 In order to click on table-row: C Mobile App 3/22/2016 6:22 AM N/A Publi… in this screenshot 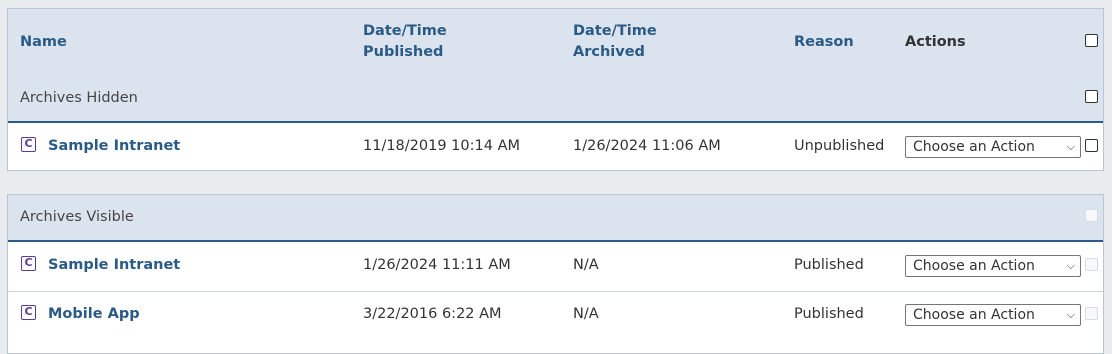, I will do `click(555, 314)`.